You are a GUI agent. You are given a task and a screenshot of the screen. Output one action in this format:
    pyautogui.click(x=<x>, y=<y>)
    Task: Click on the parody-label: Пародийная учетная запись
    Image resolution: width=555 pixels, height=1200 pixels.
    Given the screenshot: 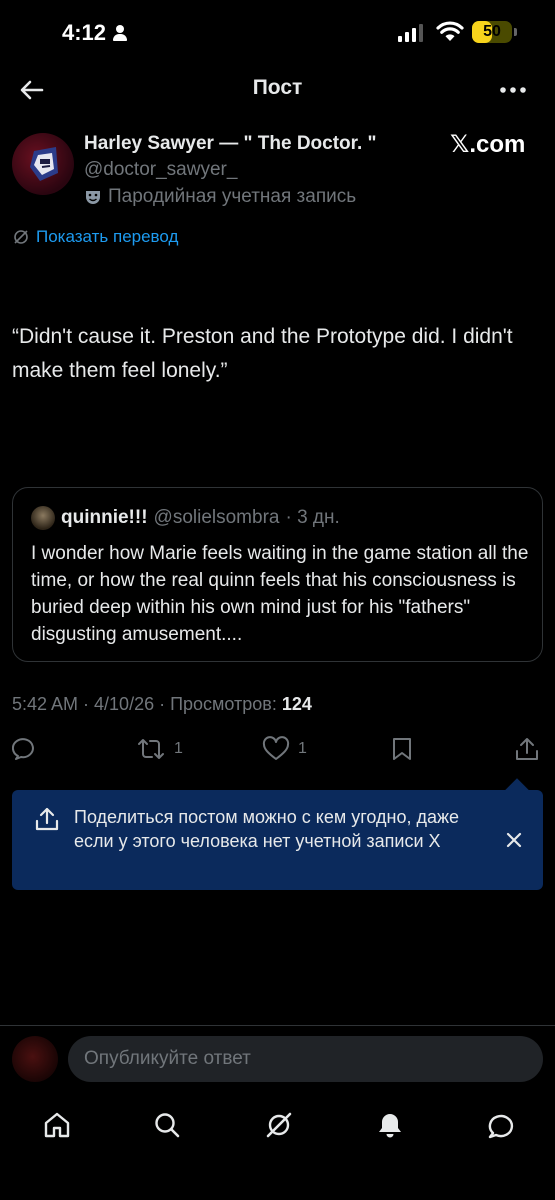 What is the action you would take?
    pyautogui.click(x=232, y=196)
    